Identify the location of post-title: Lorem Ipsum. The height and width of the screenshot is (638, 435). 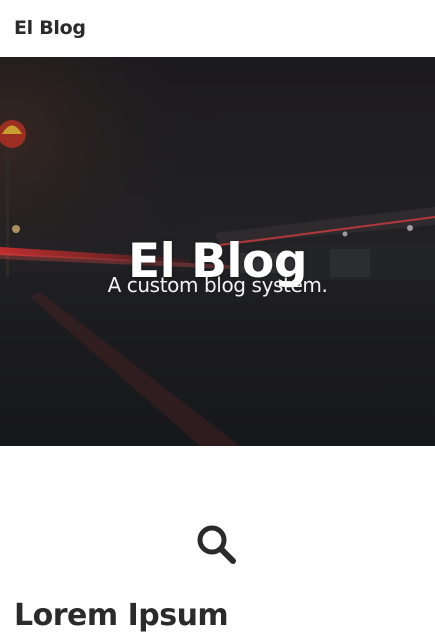
(121, 616).